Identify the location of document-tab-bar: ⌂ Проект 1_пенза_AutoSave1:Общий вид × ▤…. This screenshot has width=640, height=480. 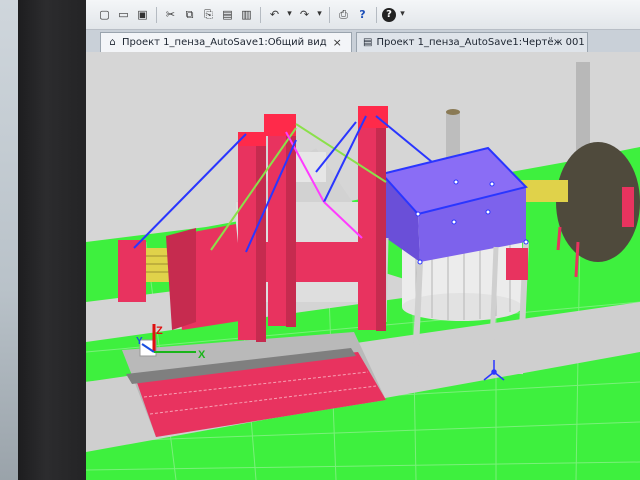
(363, 41).